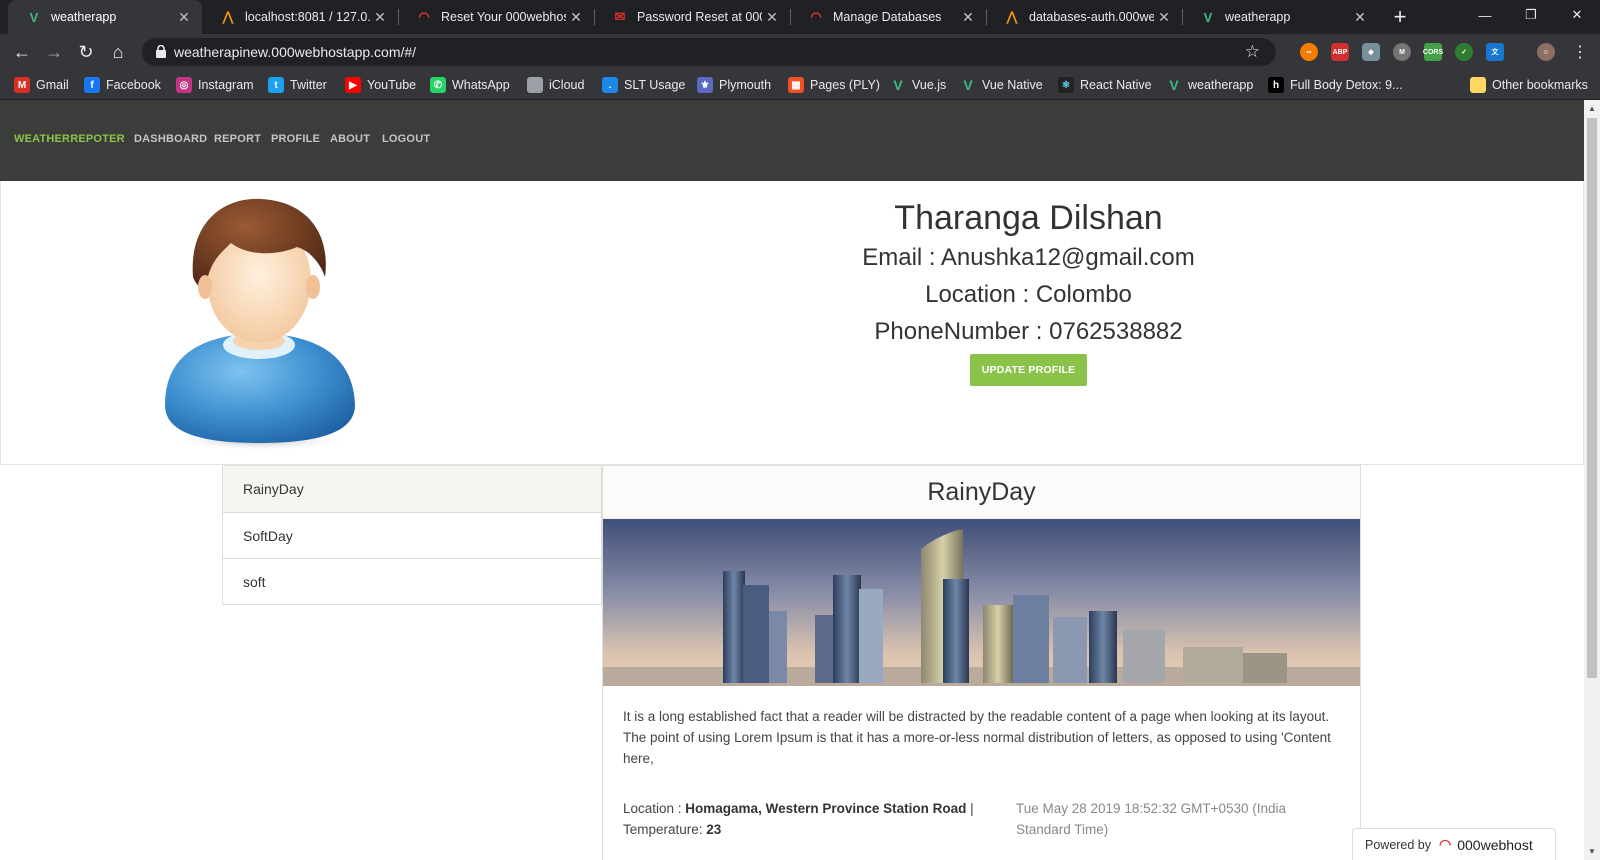  Describe the element at coordinates (918, 85) in the screenshot. I see `bookmark-vuejs: V Vue.js` at that location.